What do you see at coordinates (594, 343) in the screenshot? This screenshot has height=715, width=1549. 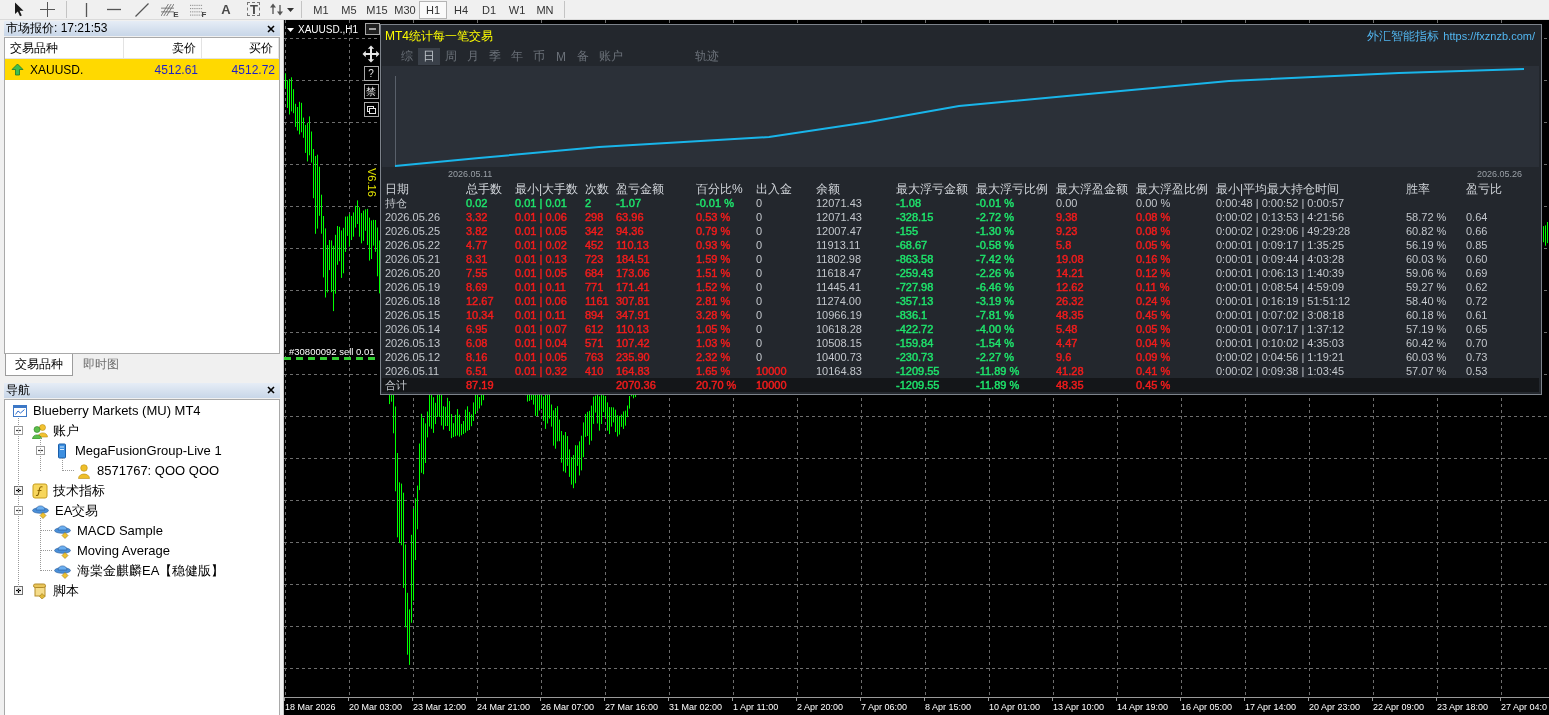 I see `table-cell: 571` at bounding box center [594, 343].